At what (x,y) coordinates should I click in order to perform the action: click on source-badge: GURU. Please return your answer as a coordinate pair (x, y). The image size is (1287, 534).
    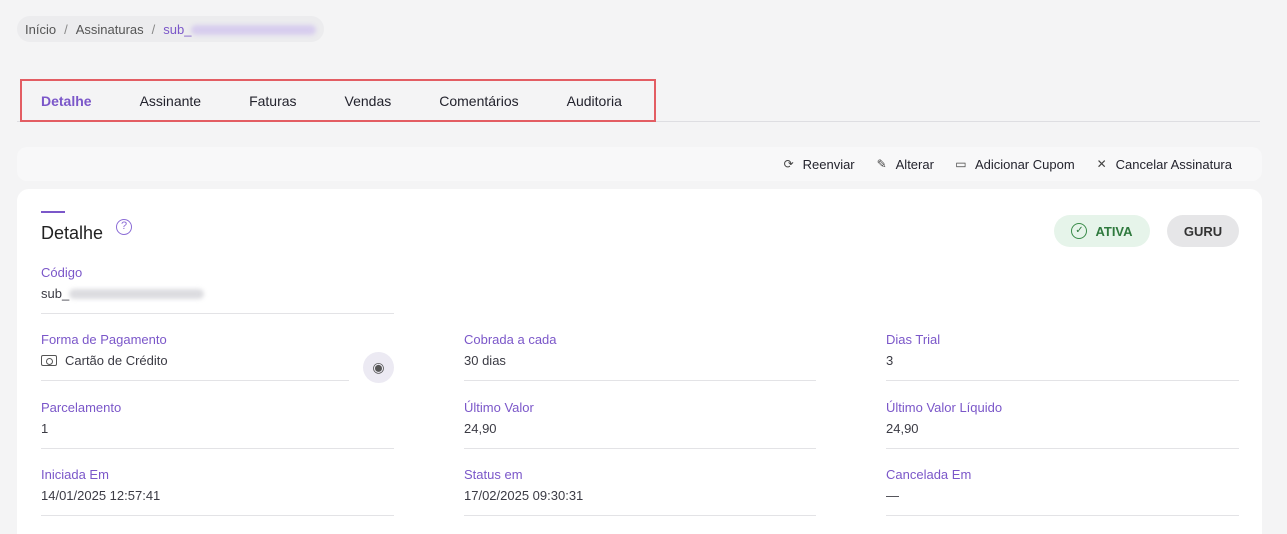
    Looking at the image, I should click on (1203, 231).